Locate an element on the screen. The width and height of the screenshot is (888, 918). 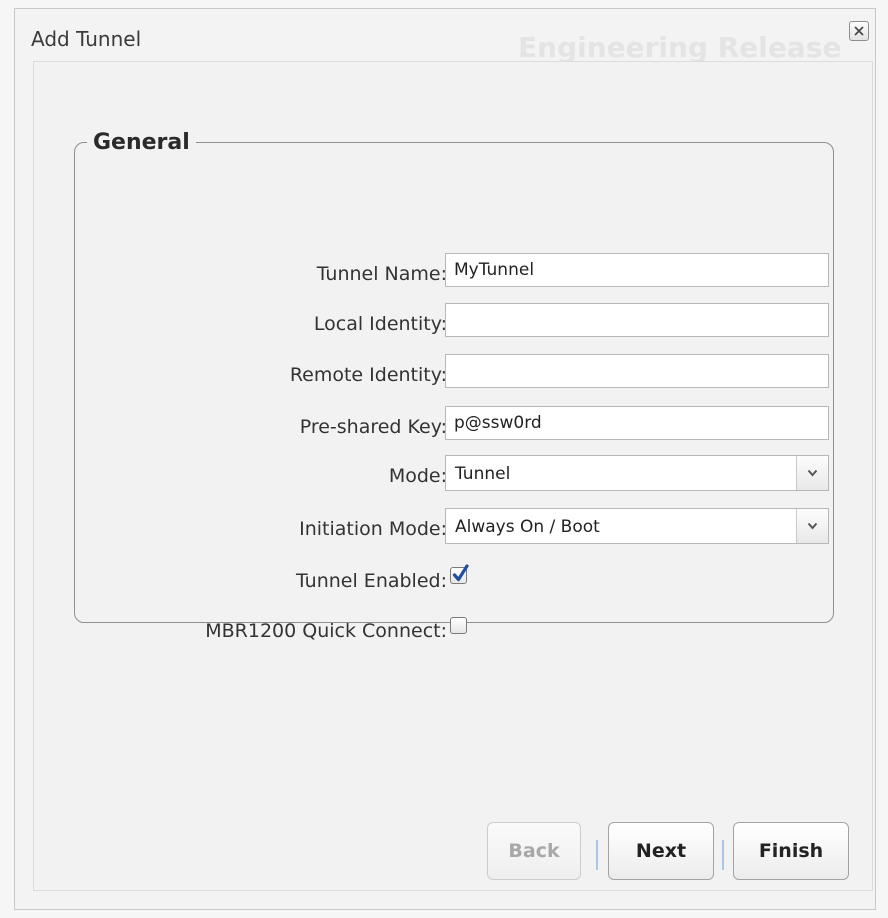
background-watermark: Engineering Release is located at coordinates (680, 46).